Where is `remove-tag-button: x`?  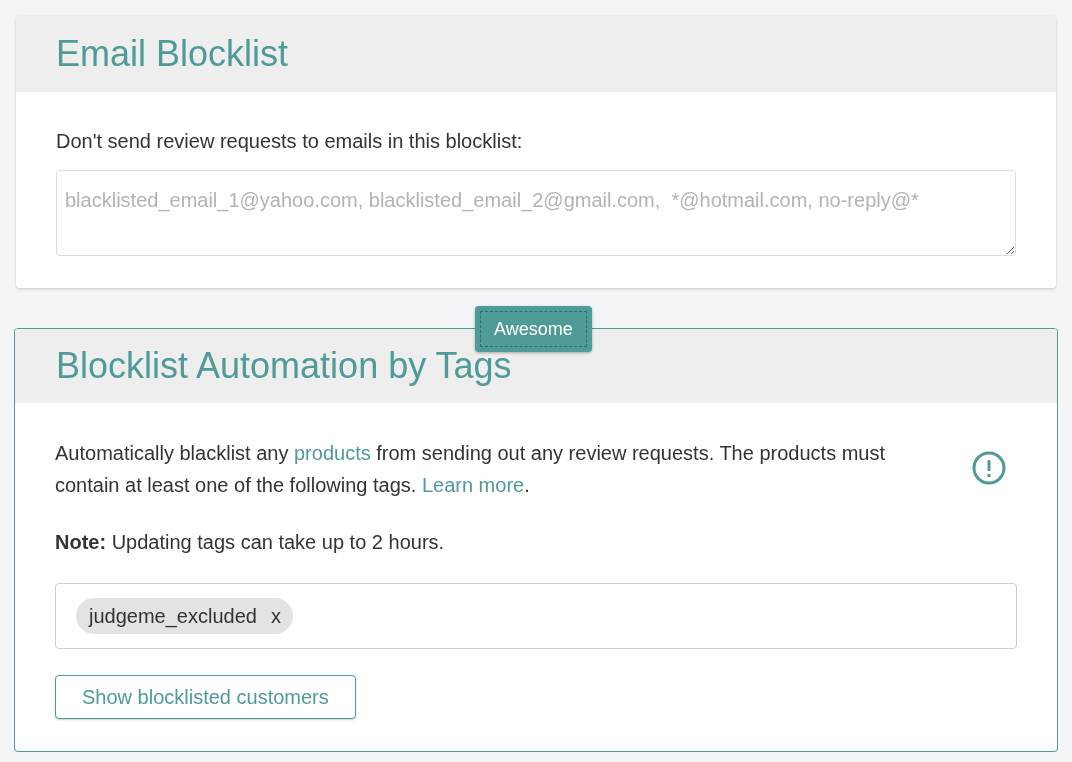
remove-tag-button: x is located at coordinates (275, 616).